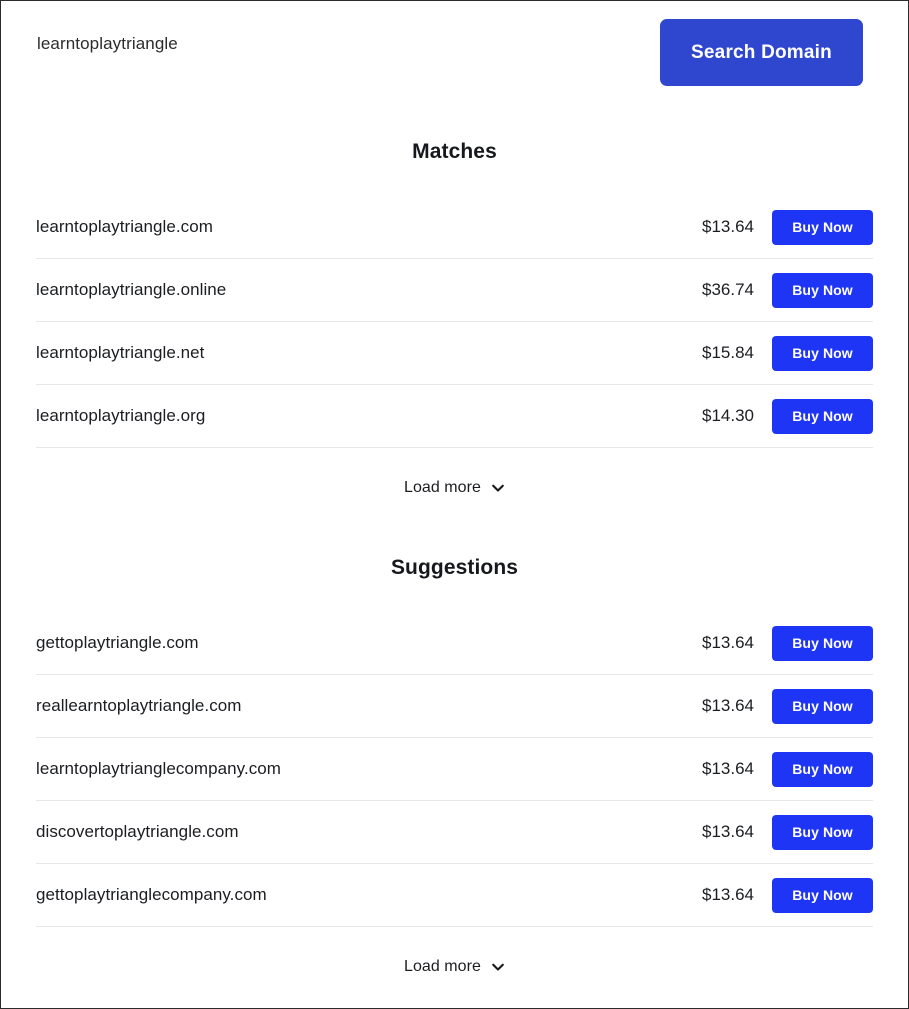 Image resolution: width=909 pixels, height=1009 pixels. I want to click on domain-row: learntoplaytriangle.online $36.74 Buy Now, so click(454, 290).